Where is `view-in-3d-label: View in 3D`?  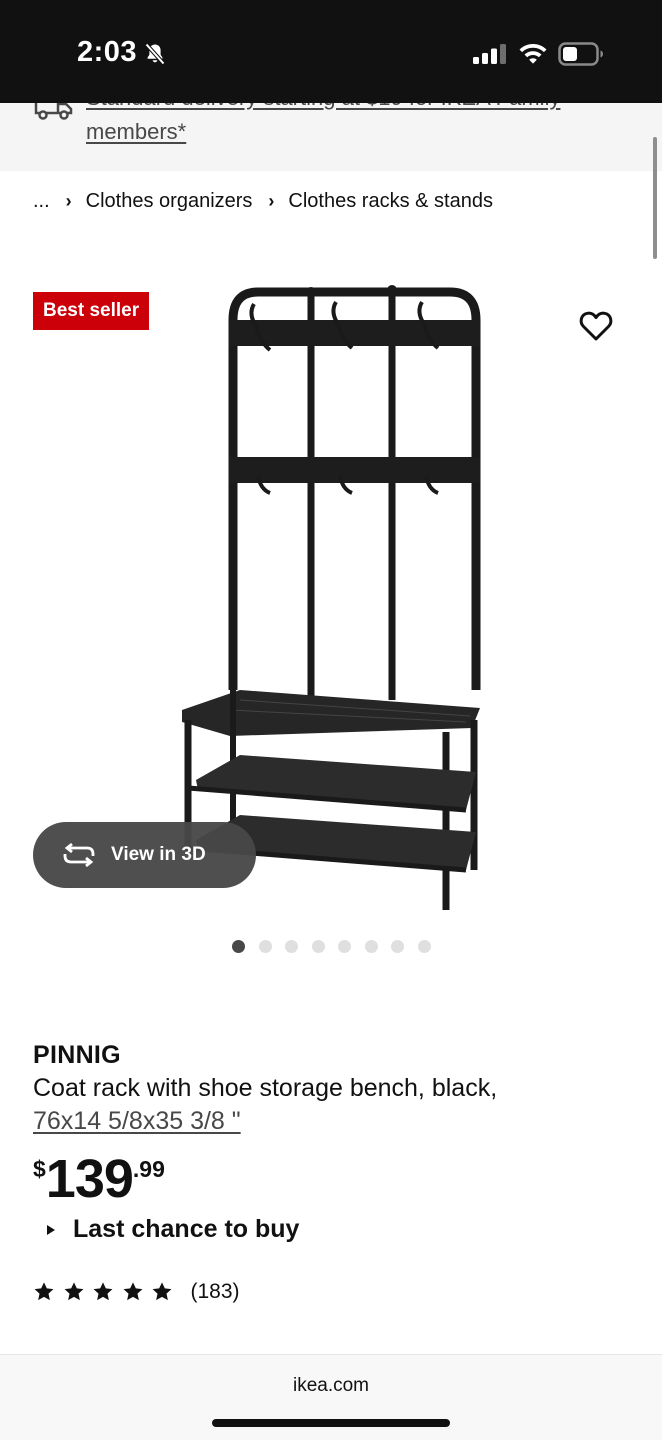 view-in-3d-label: View in 3D is located at coordinates (158, 854).